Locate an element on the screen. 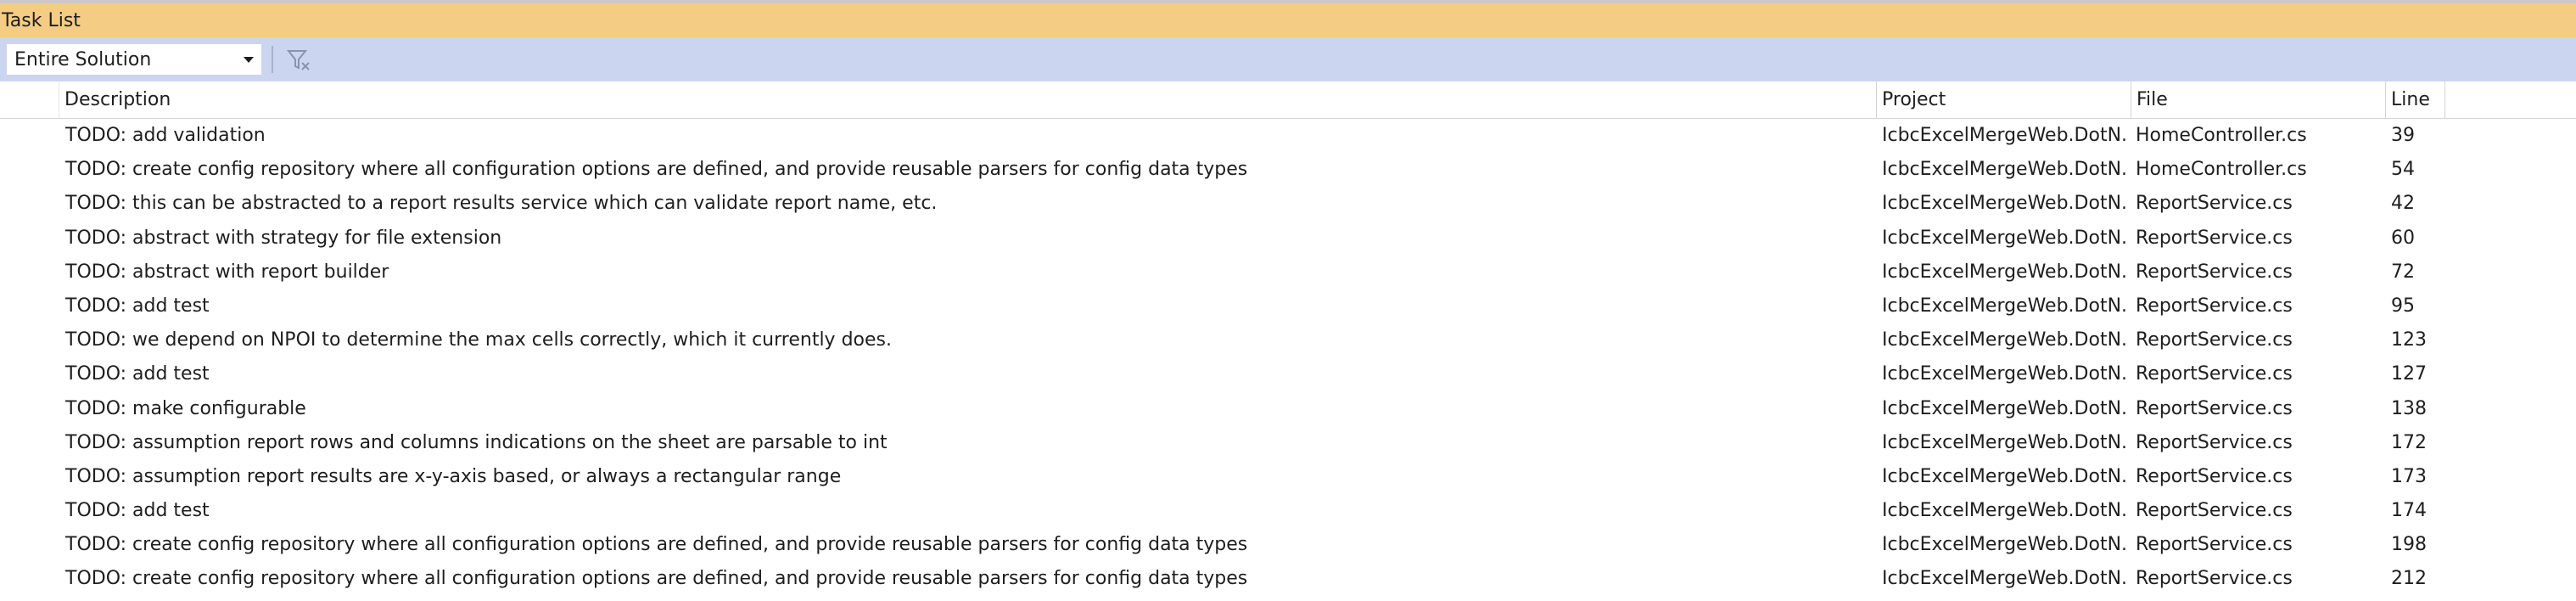 The height and width of the screenshot is (601, 2576). task-line: 123 is located at coordinates (2409, 340).